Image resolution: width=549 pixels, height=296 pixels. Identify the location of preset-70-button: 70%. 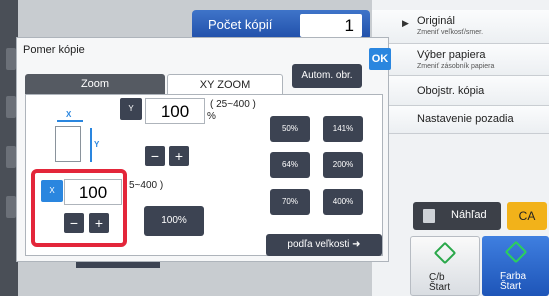
(290, 202).